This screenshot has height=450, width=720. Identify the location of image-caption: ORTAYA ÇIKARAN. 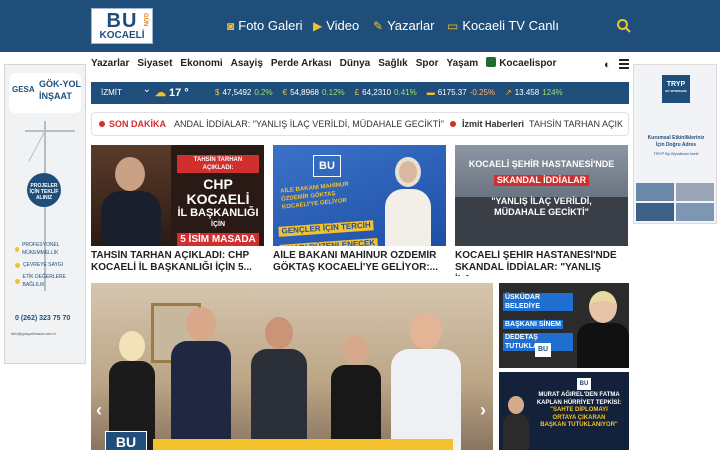
(579, 417).